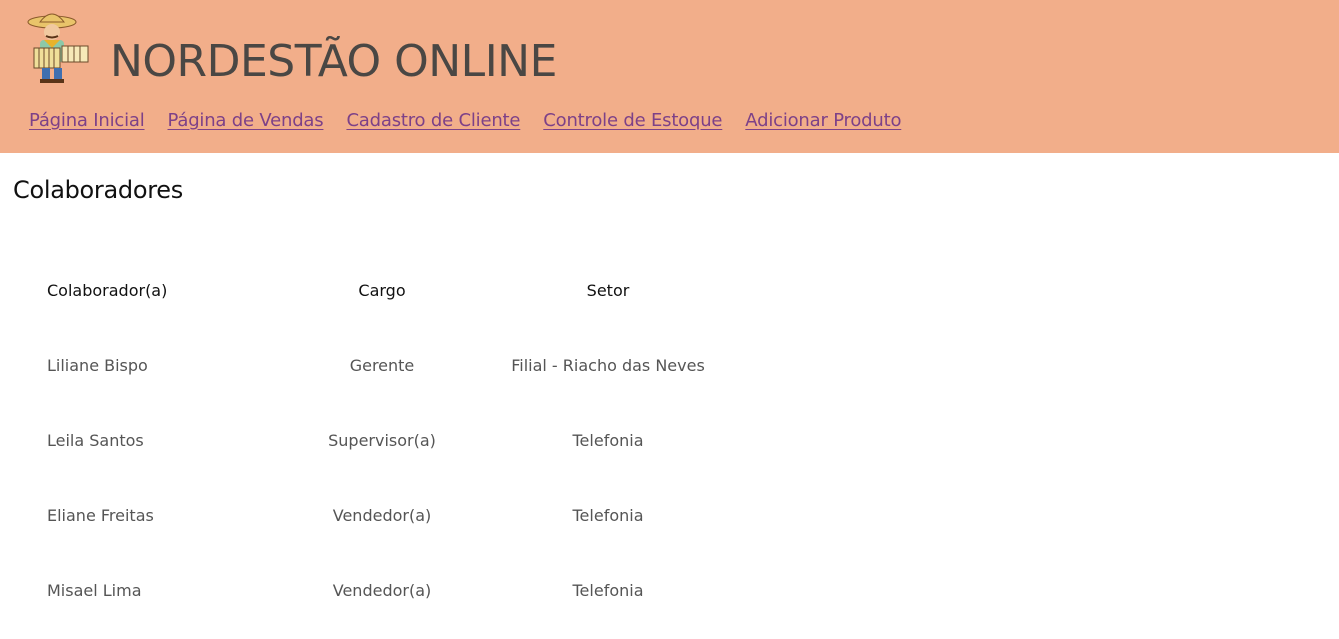  Describe the element at coordinates (58, 48) in the screenshot. I see `accordion-player-icon` at that location.